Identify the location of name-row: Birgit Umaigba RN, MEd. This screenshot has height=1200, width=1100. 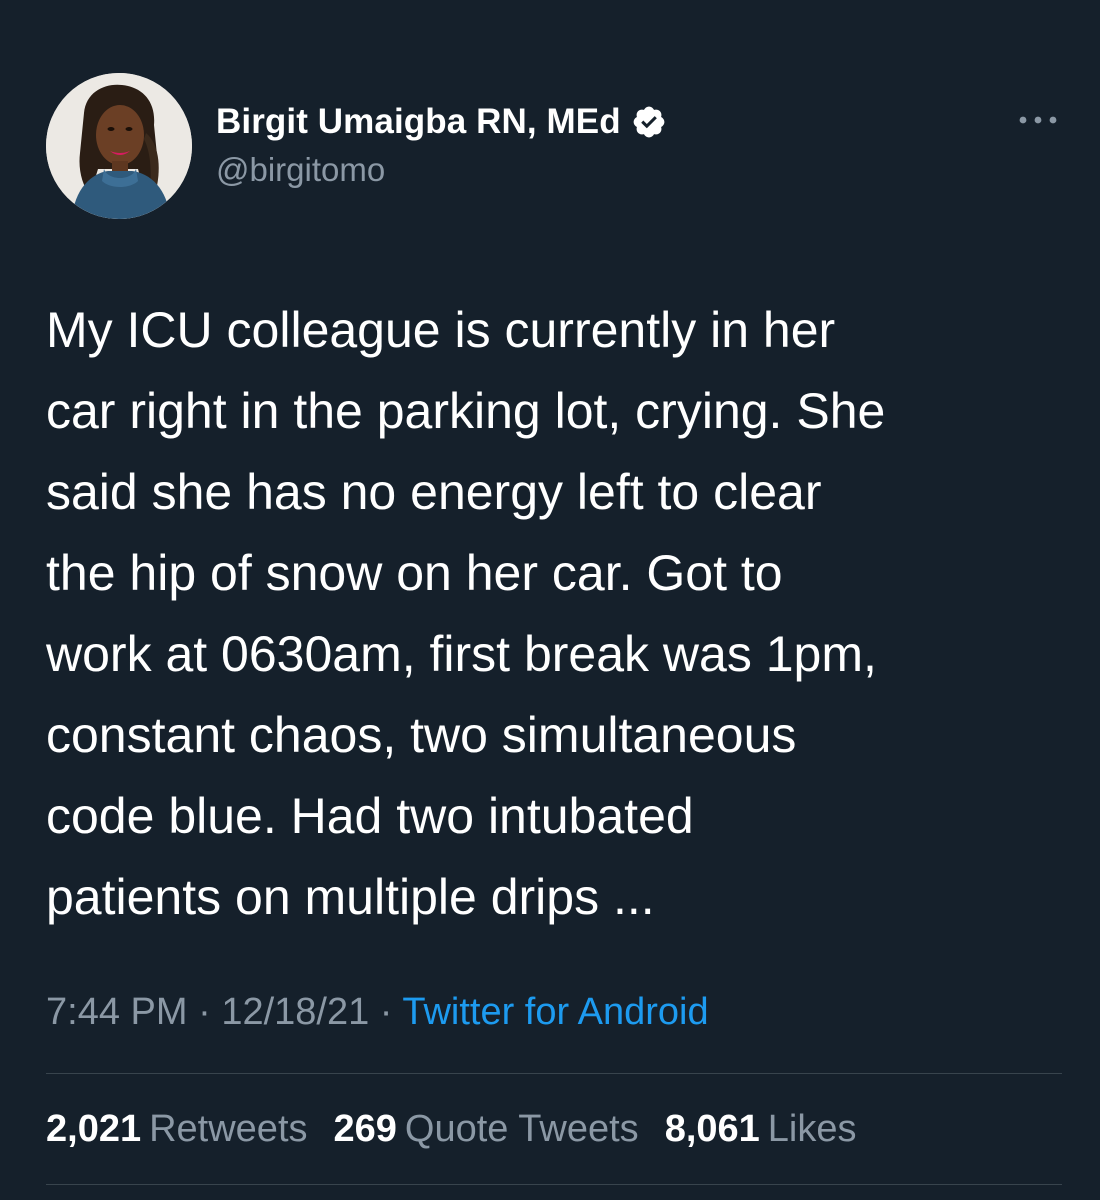
(441, 122).